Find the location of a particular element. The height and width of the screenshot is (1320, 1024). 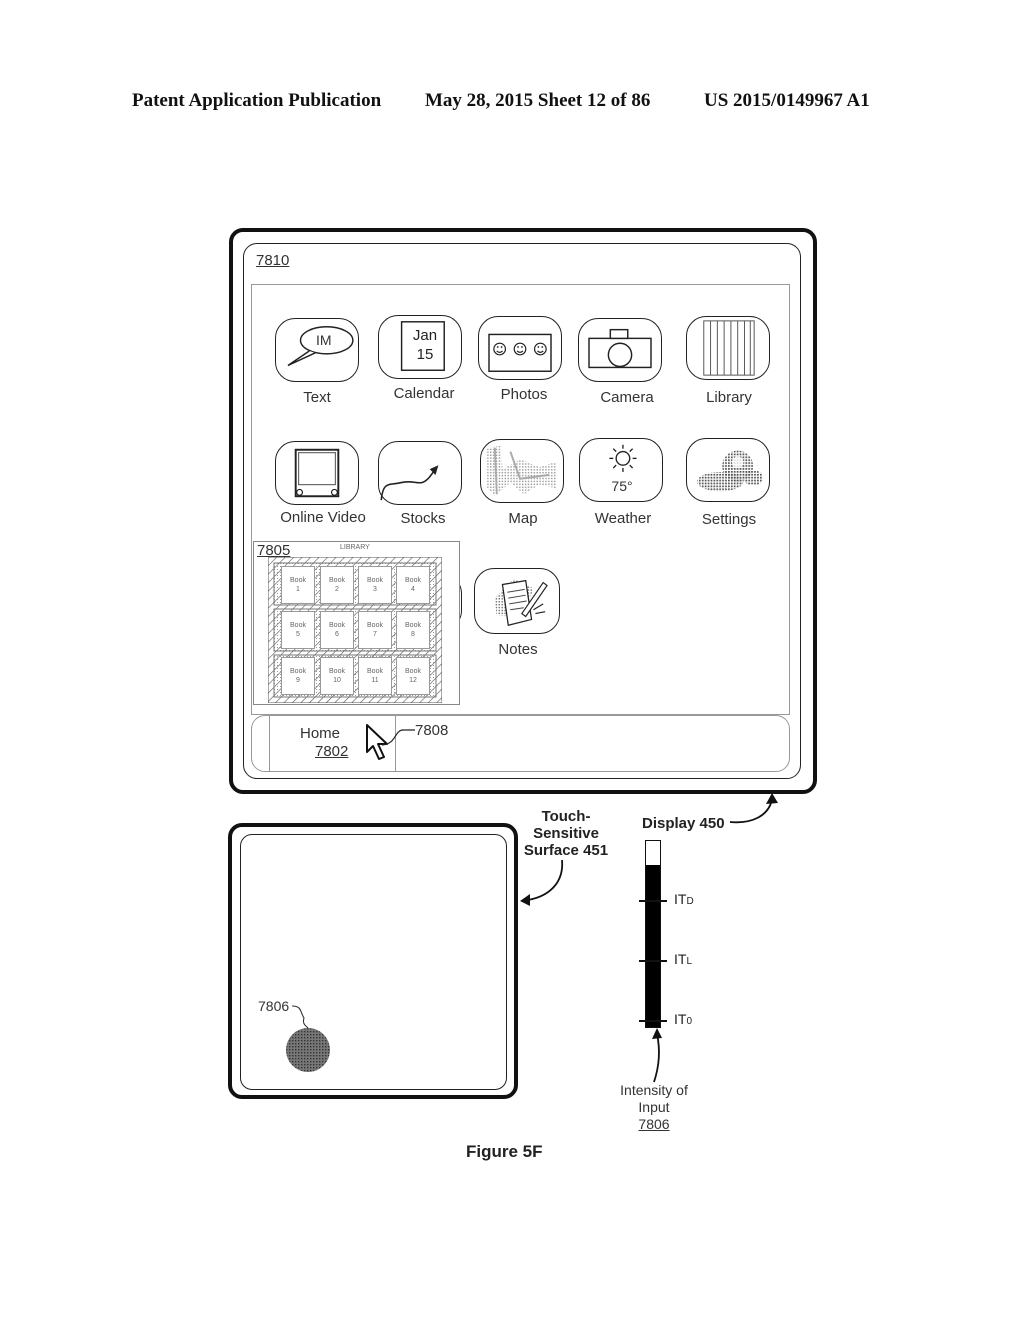

app-settings is located at coordinates (728, 470).